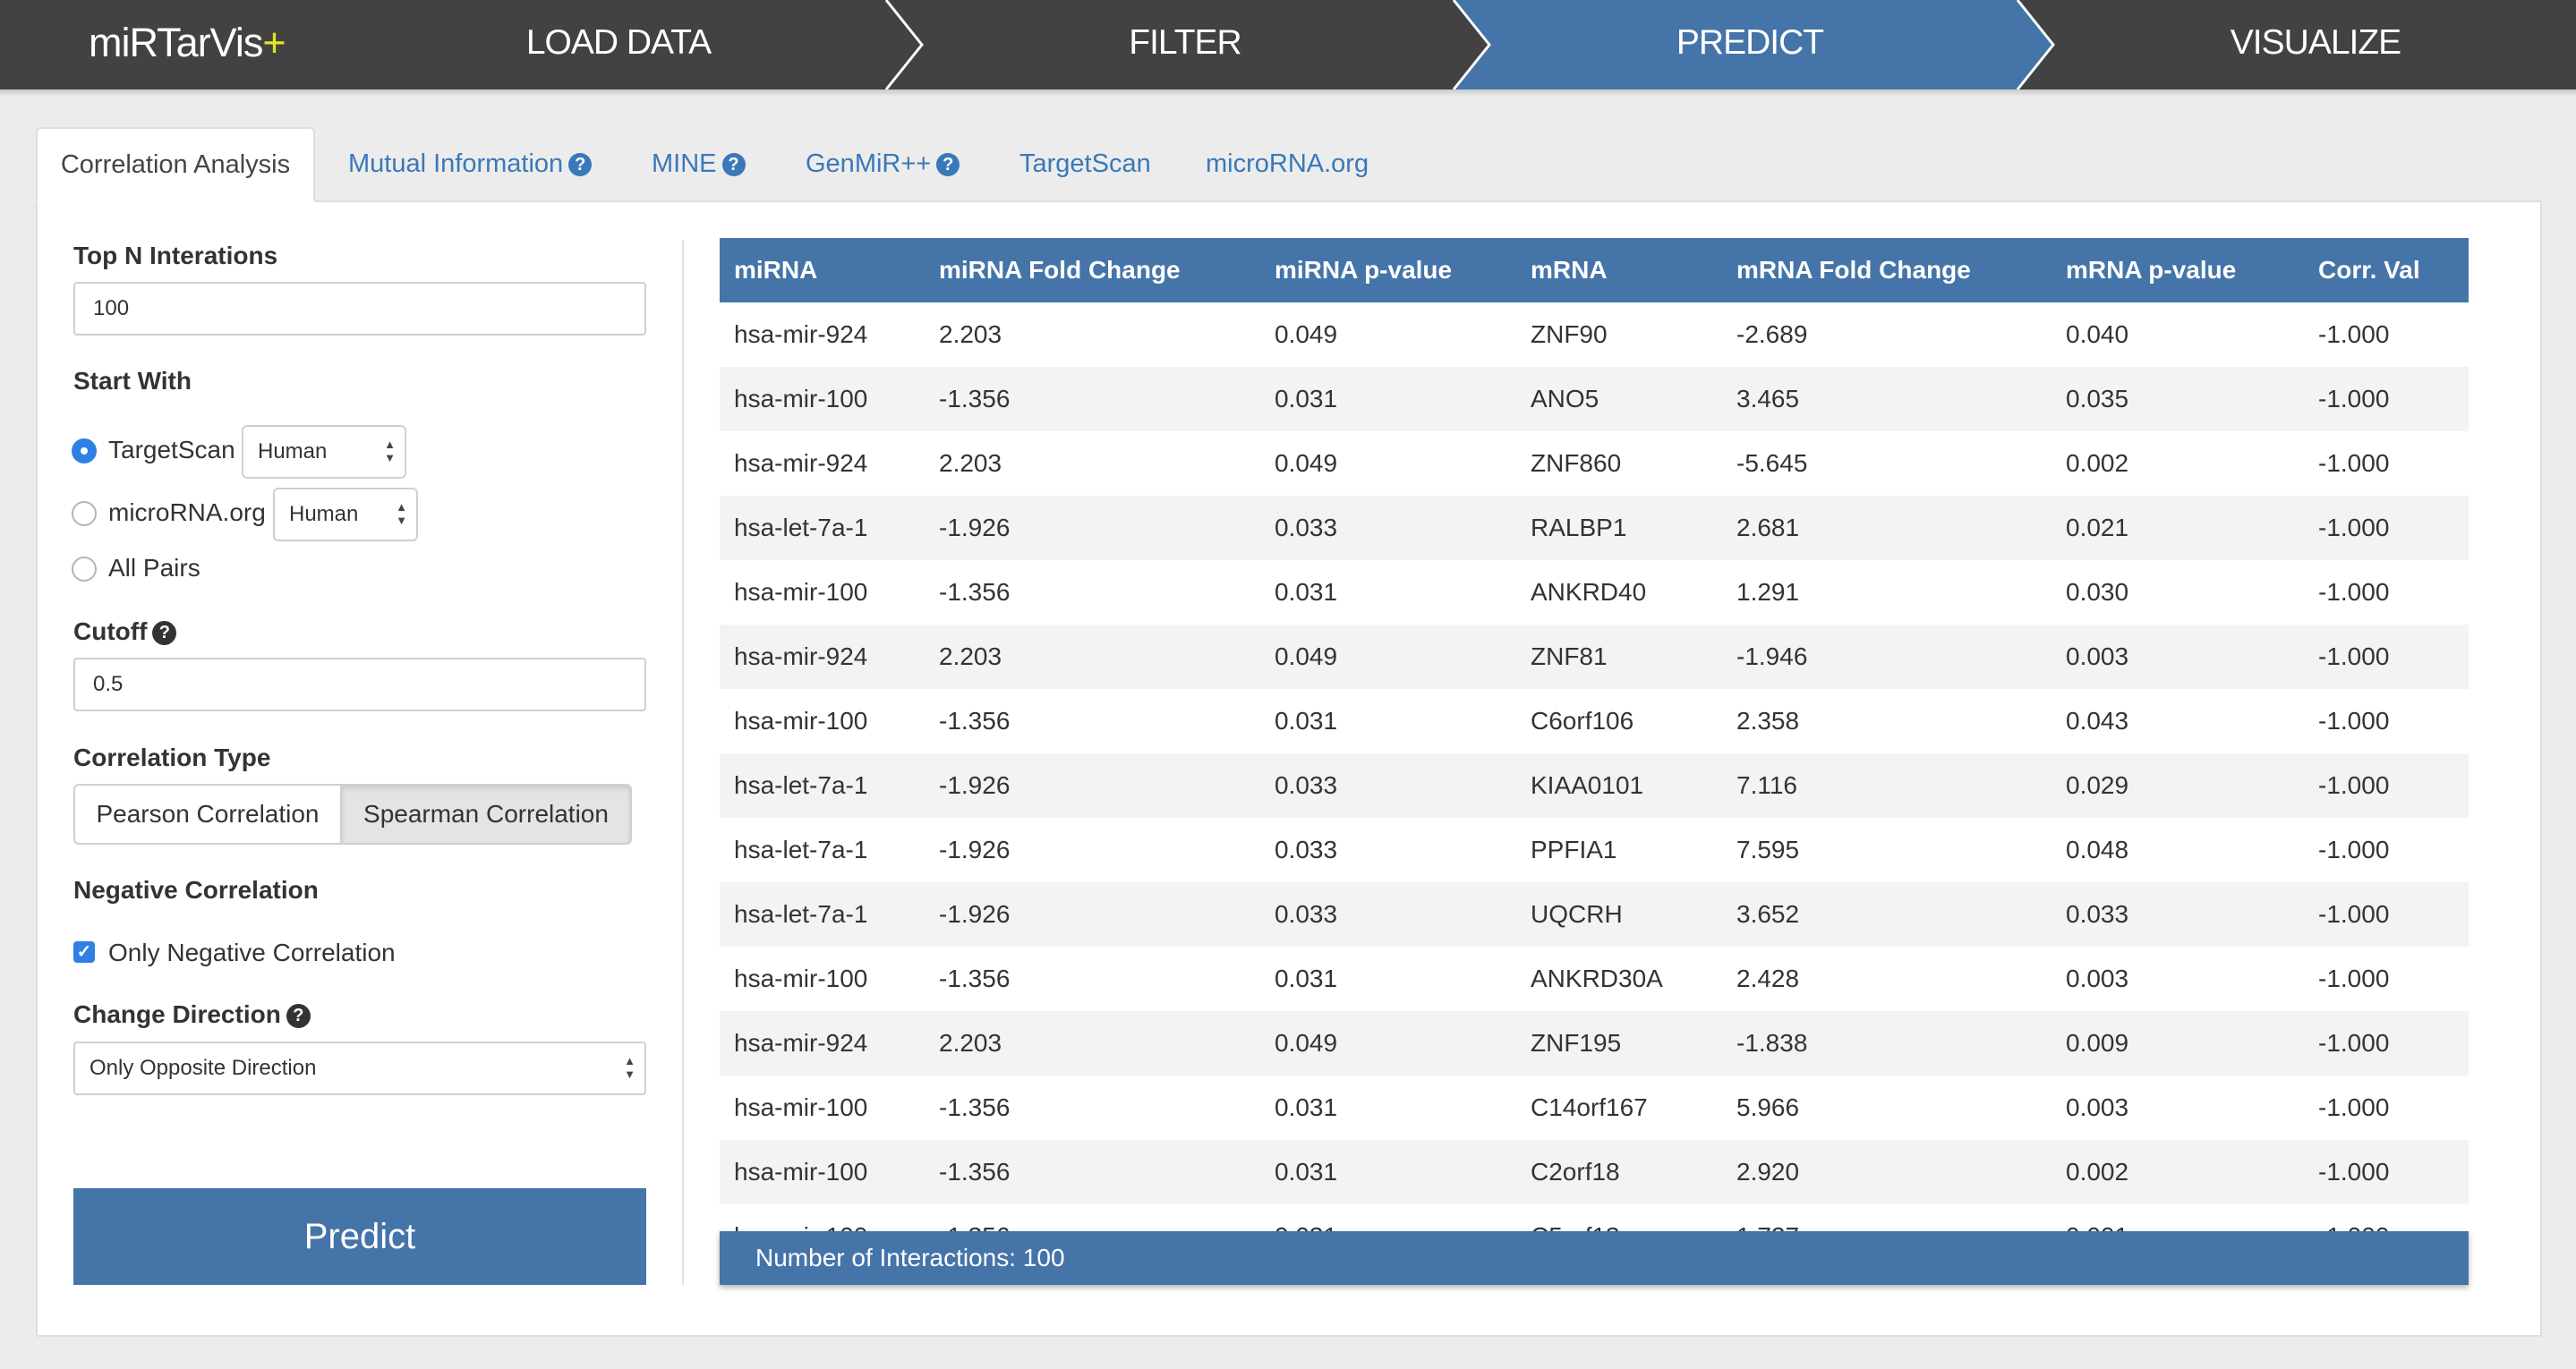 This screenshot has width=2576, height=1369. I want to click on column-header: mRNA p-value, so click(2177, 270).